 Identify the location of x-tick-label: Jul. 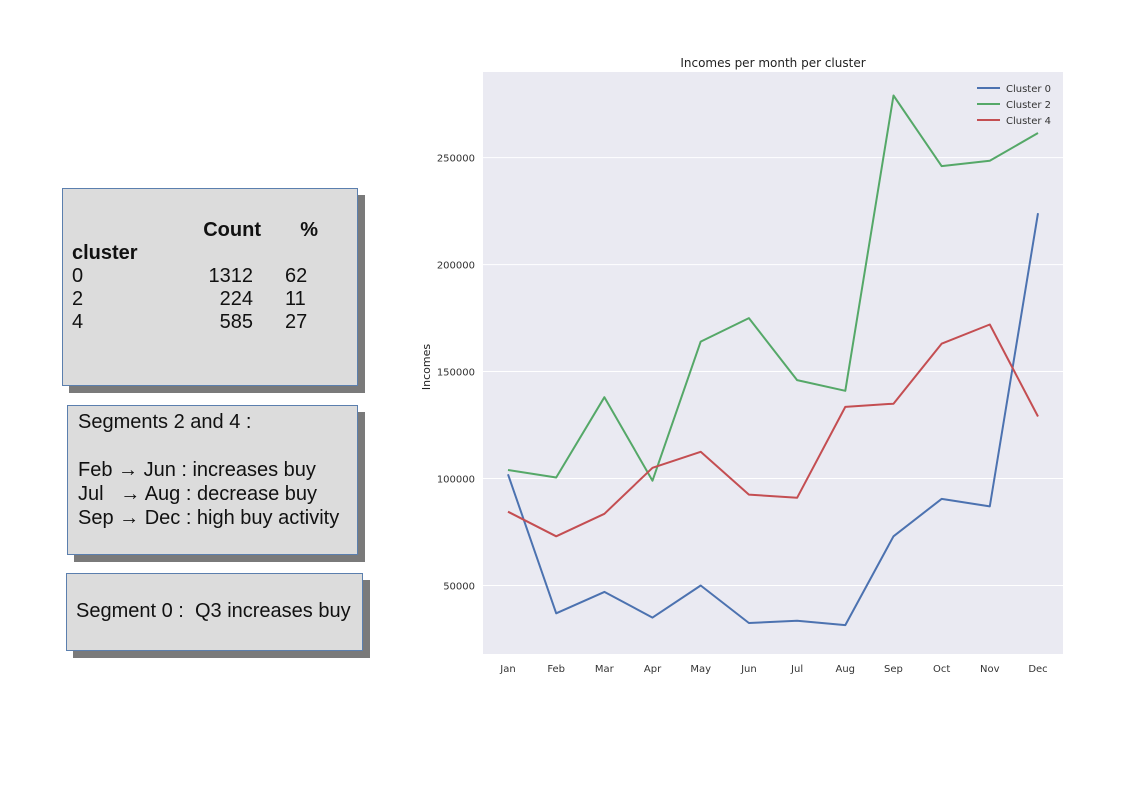
(796, 669).